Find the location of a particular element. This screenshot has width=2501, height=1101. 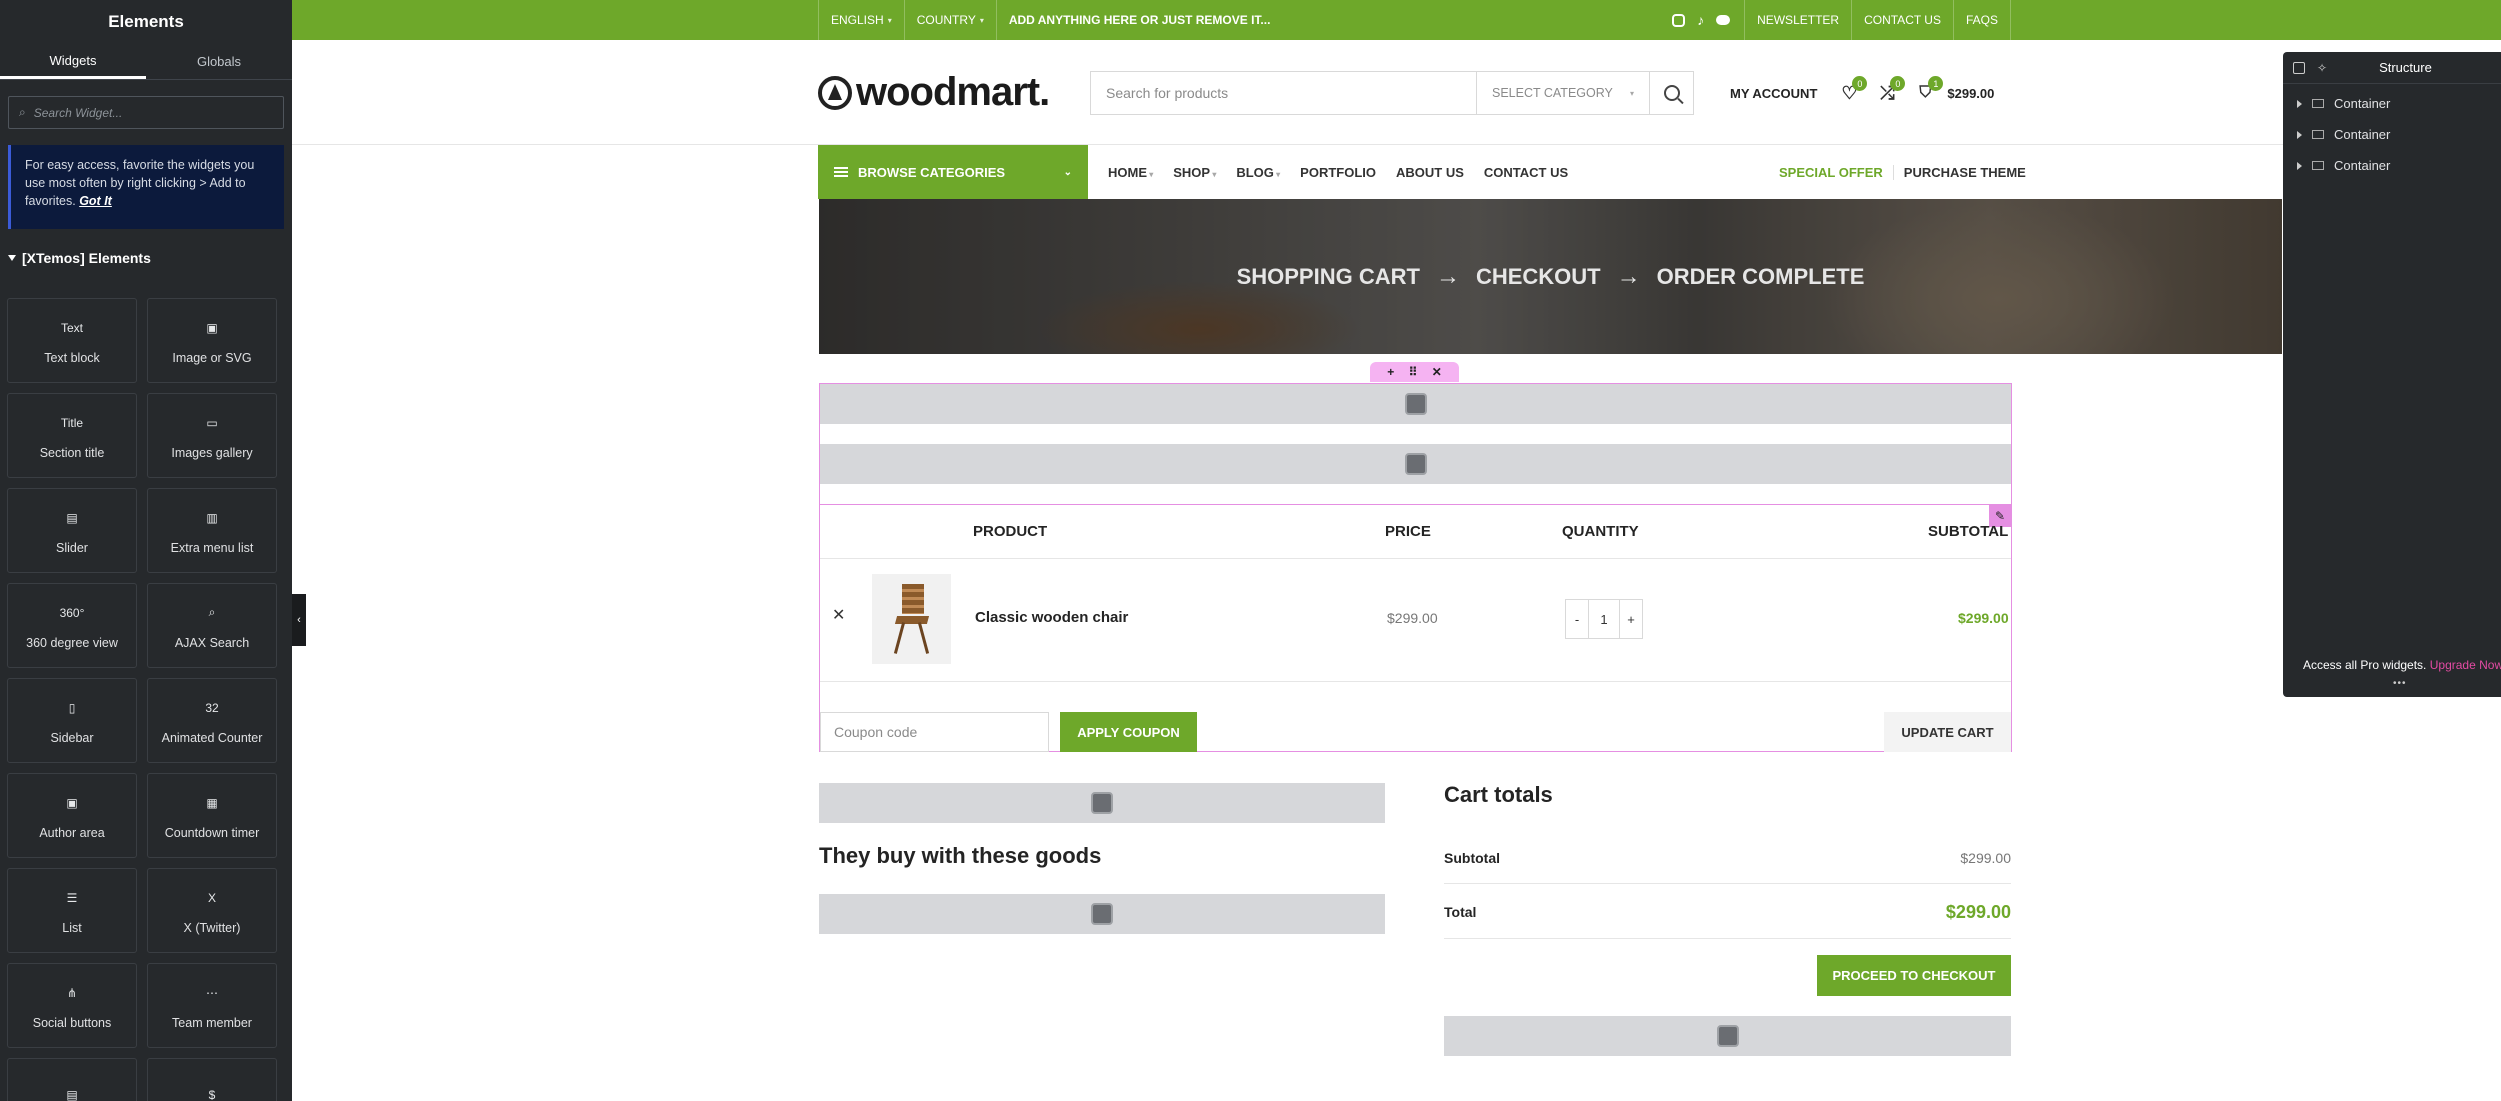

decrease-quantity-button: - is located at coordinates (1577, 619).